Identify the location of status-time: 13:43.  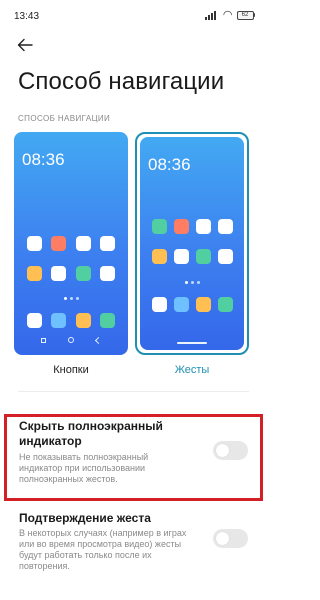
(27, 16).